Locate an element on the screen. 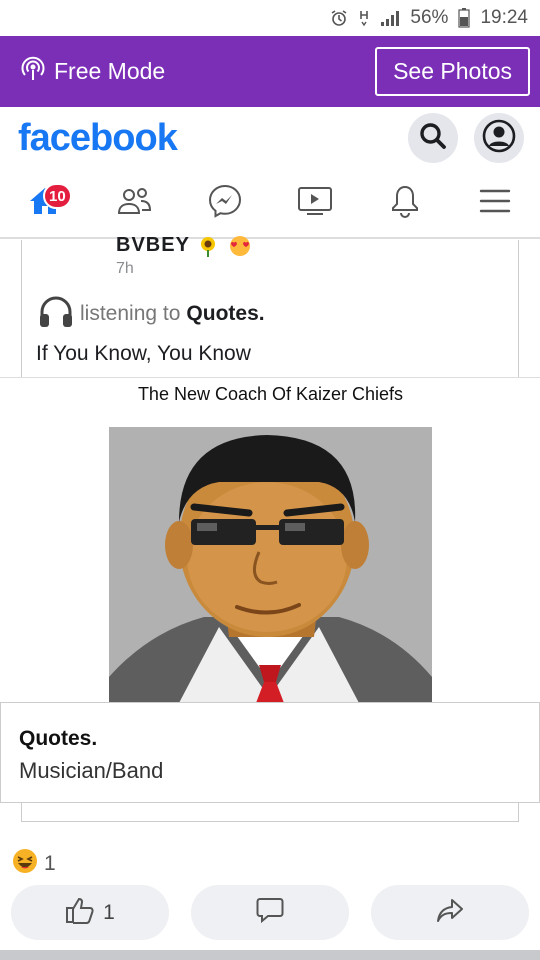 The width and height of the screenshot is (540, 960). reaction-summary: 1 is located at coordinates (34, 864).